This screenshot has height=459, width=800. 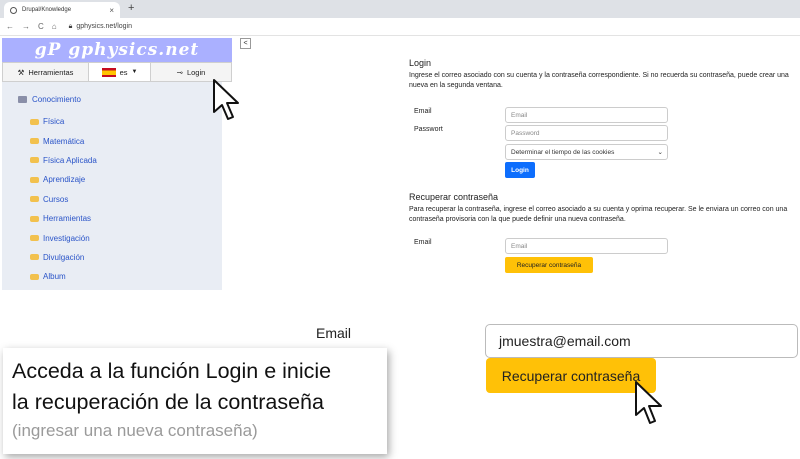 I want to click on recover-email-input: Email, so click(x=586, y=246).